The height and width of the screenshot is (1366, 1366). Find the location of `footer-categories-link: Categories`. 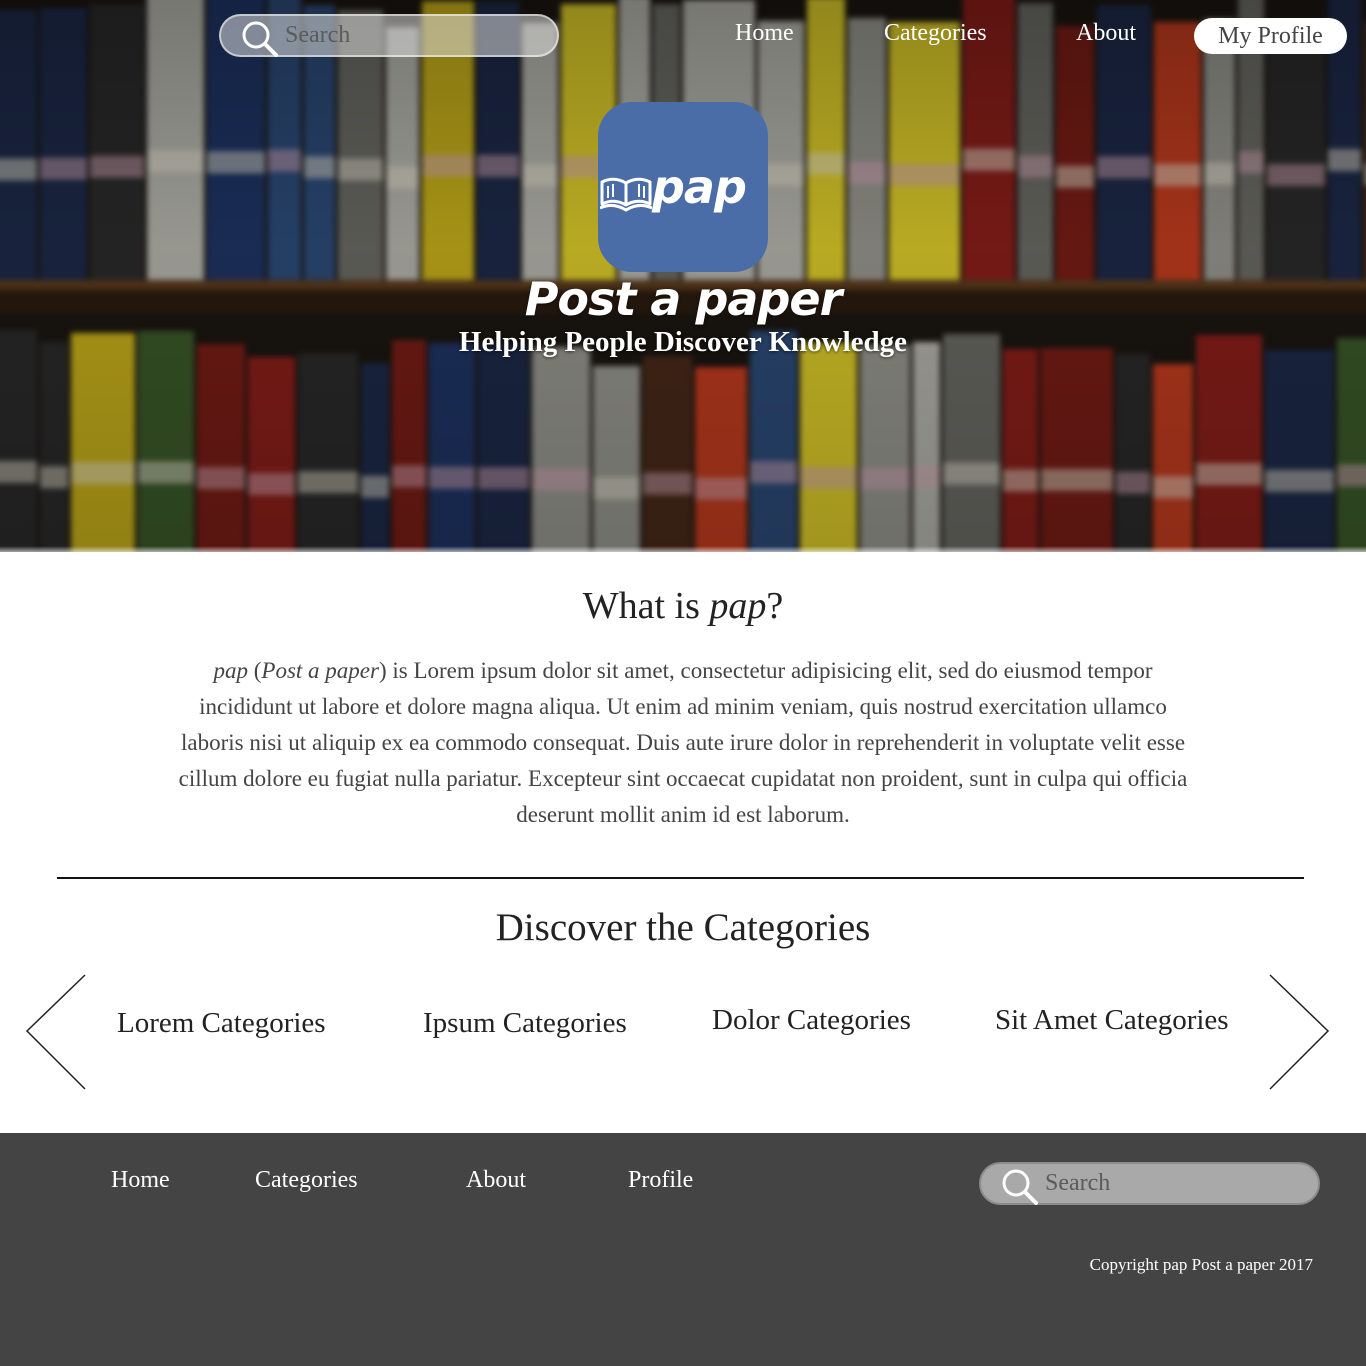

footer-categories-link: Categories is located at coordinates (306, 1180).